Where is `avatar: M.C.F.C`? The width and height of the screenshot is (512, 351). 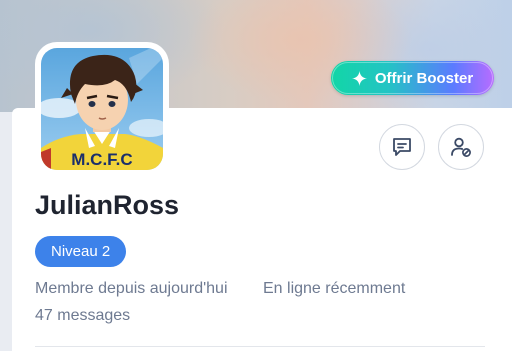
avatar: M.C.F.C is located at coordinates (102, 109).